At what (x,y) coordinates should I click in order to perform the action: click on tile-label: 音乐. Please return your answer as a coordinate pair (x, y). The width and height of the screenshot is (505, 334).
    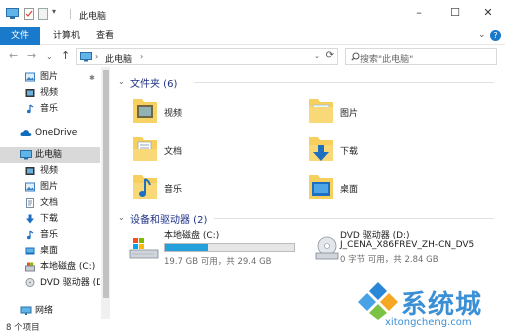
    Looking at the image, I should click on (173, 190).